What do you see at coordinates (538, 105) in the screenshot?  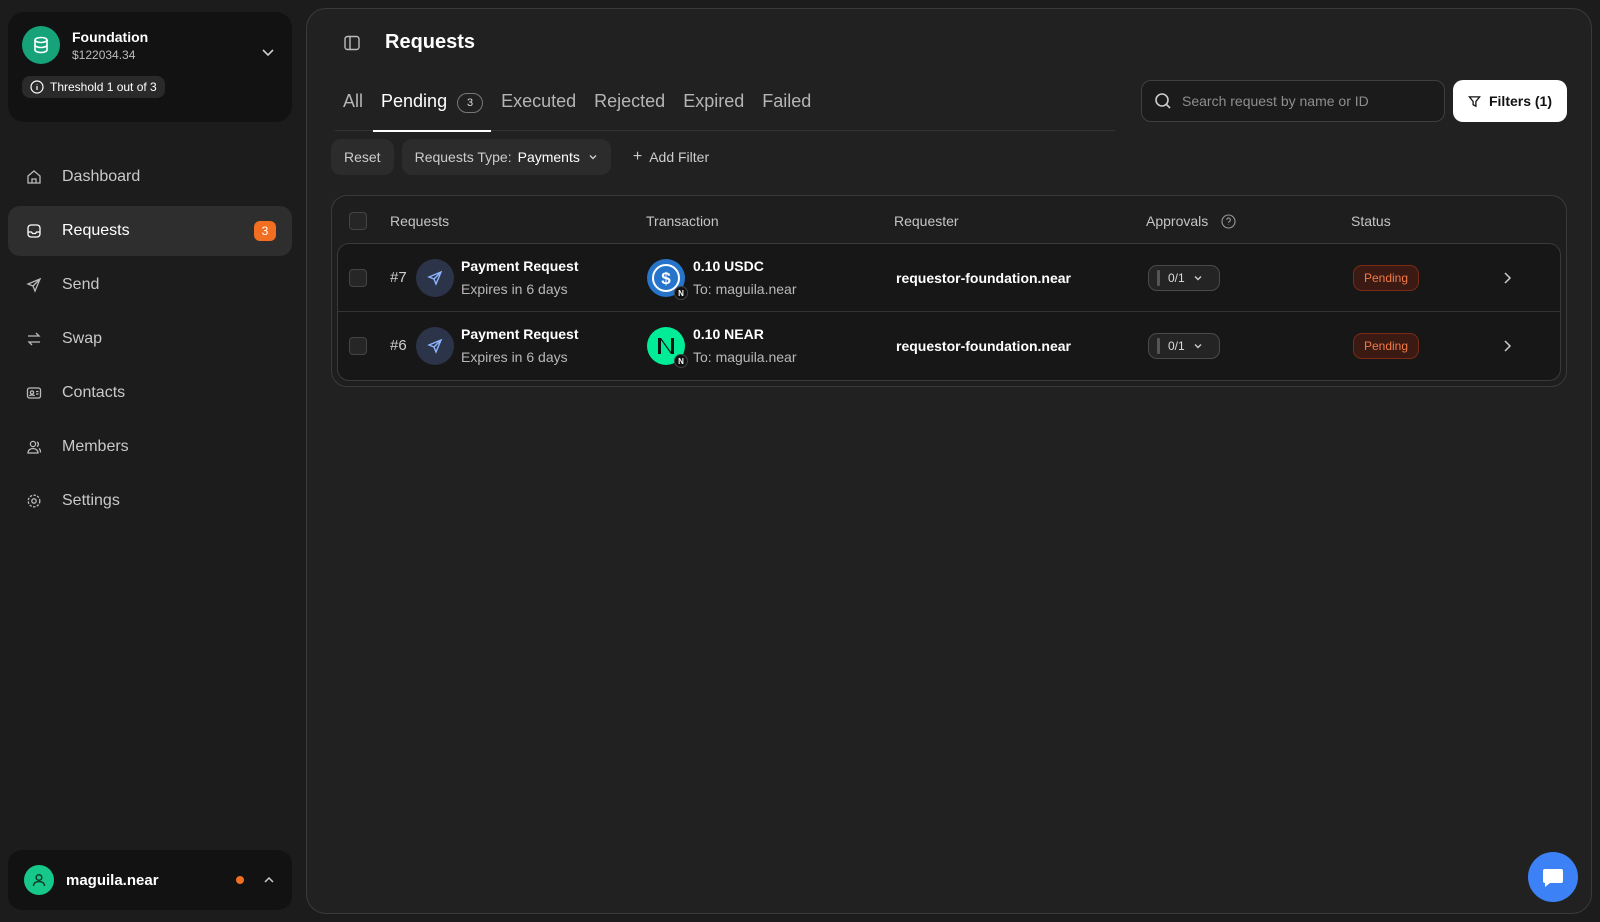 I see `tab-executed: Executed` at bounding box center [538, 105].